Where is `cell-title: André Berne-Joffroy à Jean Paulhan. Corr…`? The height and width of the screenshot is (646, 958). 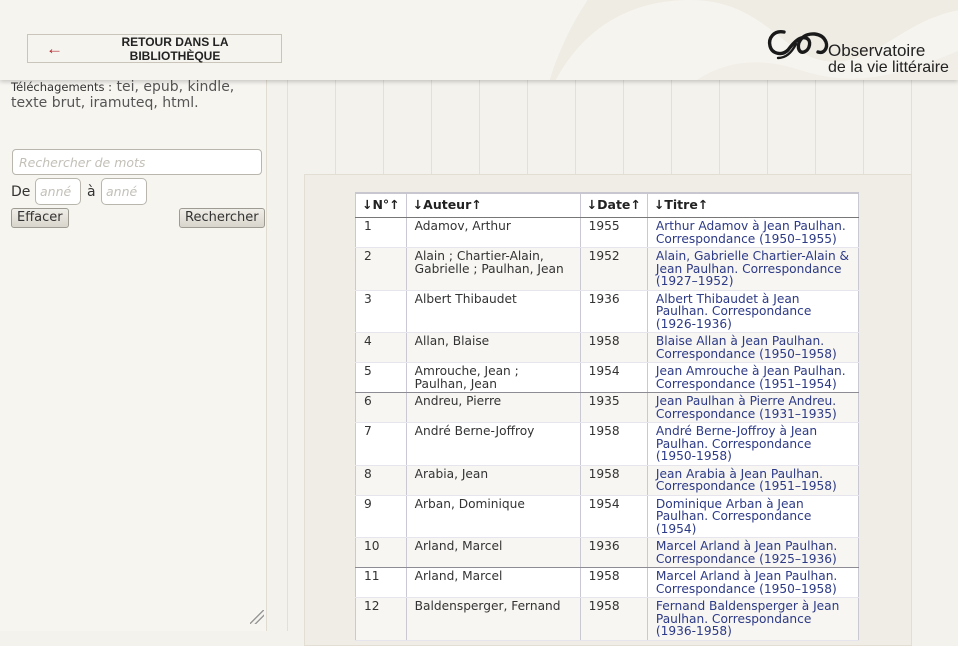
cell-title: André Berne-Joffroy à Jean Paulhan. Corr… is located at coordinates (753, 444).